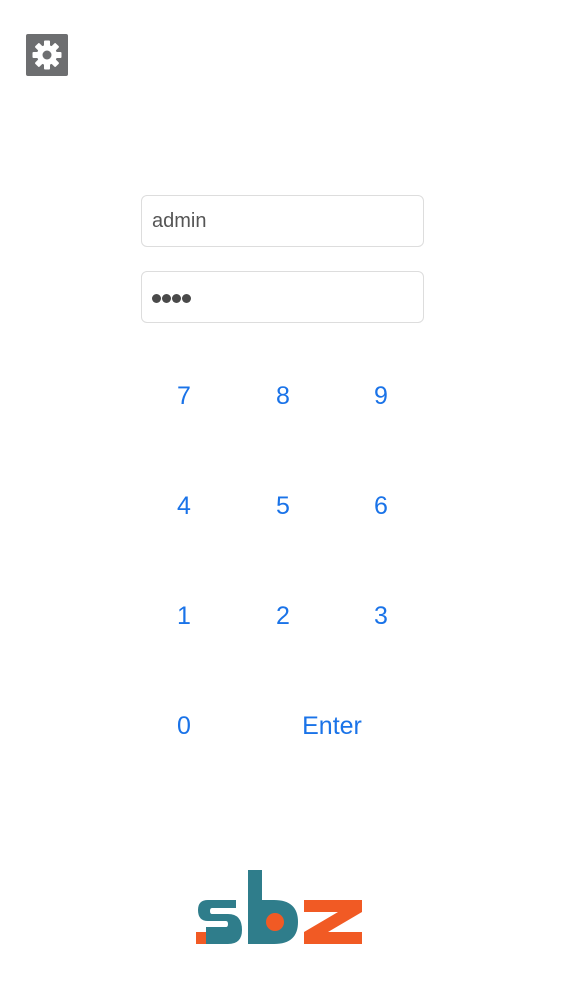 The image size is (563, 1000). What do you see at coordinates (184, 726) in the screenshot?
I see `keypad-key-0: 0` at bounding box center [184, 726].